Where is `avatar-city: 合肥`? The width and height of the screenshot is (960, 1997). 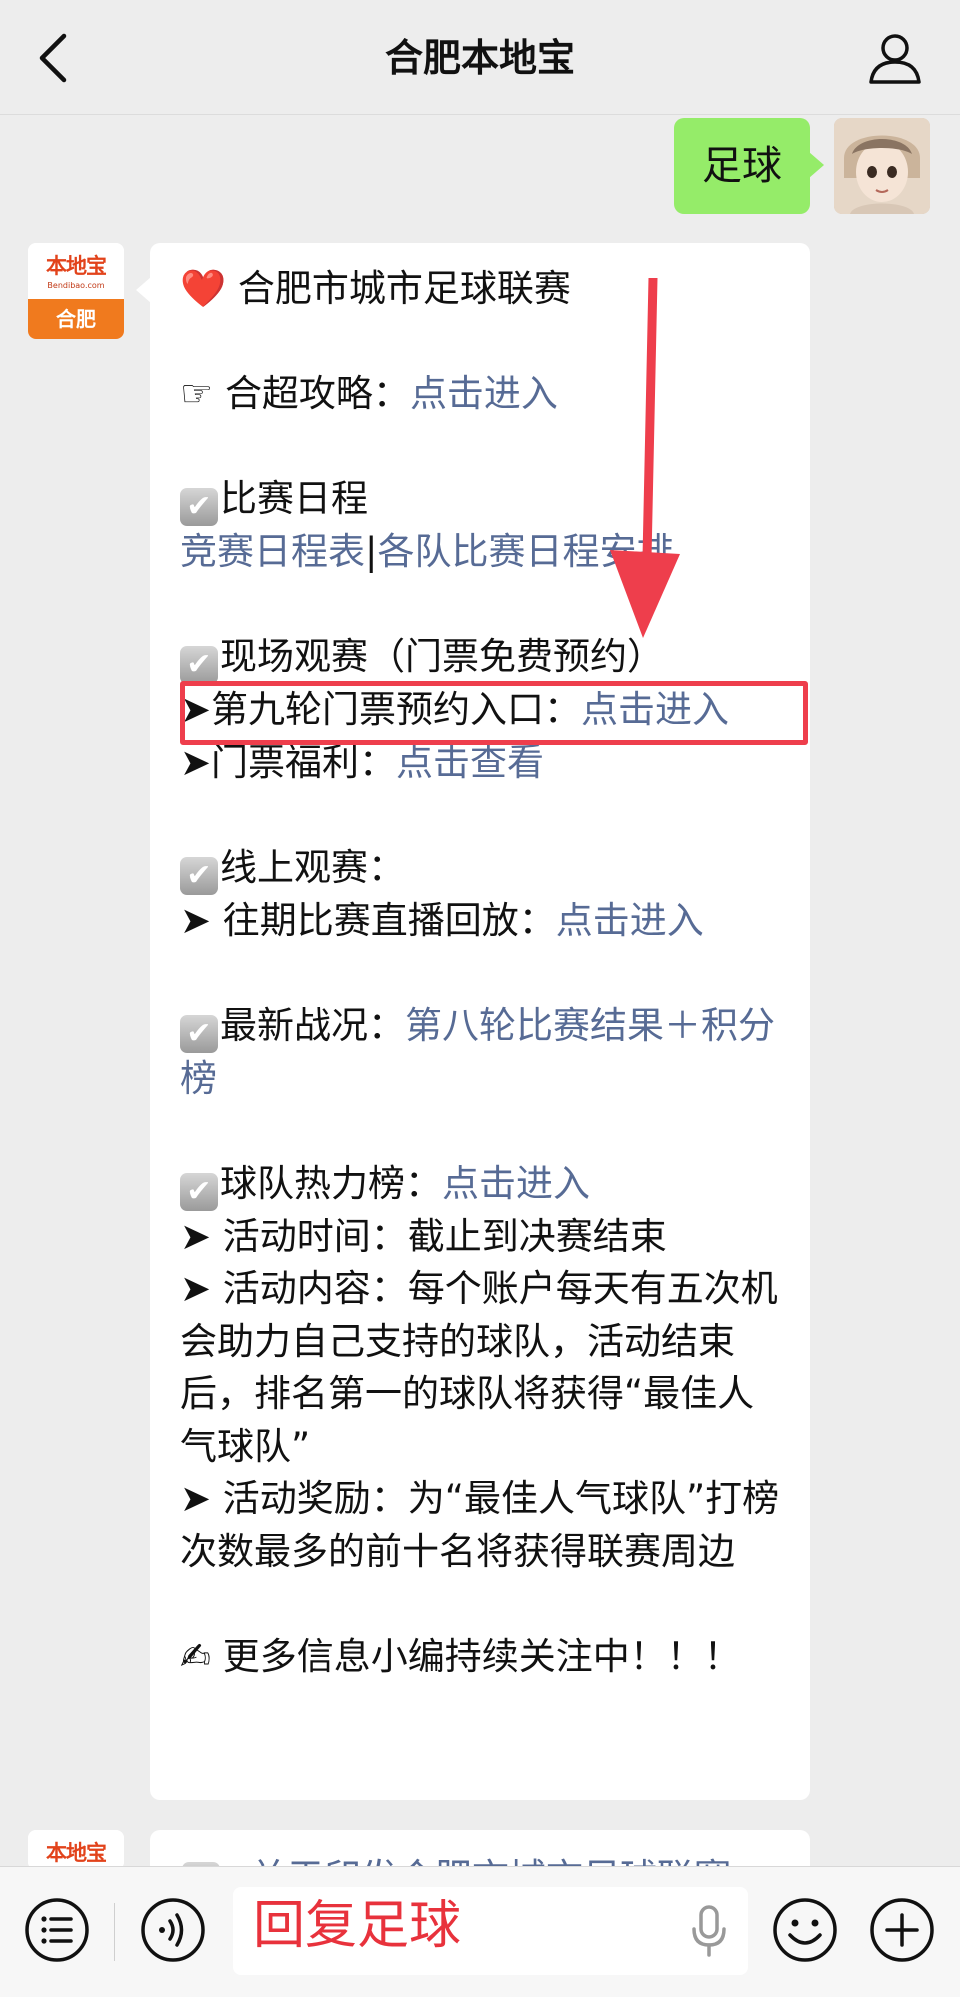
avatar-city: 合肥 is located at coordinates (76, 319).